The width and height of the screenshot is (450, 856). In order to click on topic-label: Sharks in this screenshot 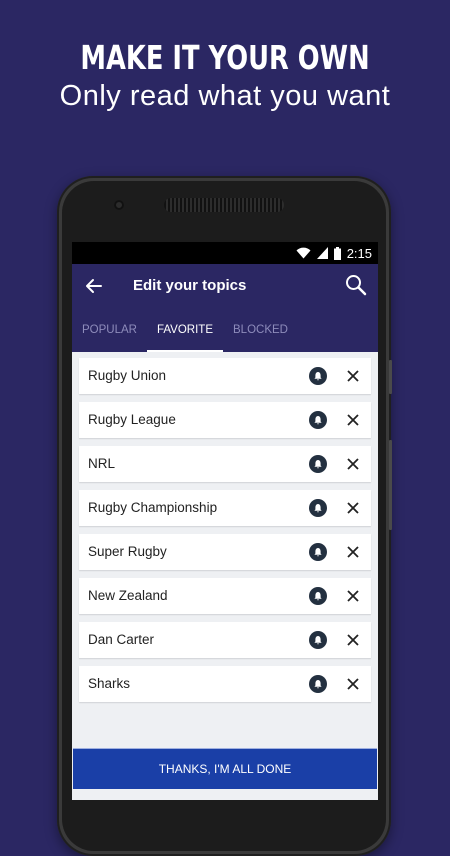, I will do `click(109, 683)`.